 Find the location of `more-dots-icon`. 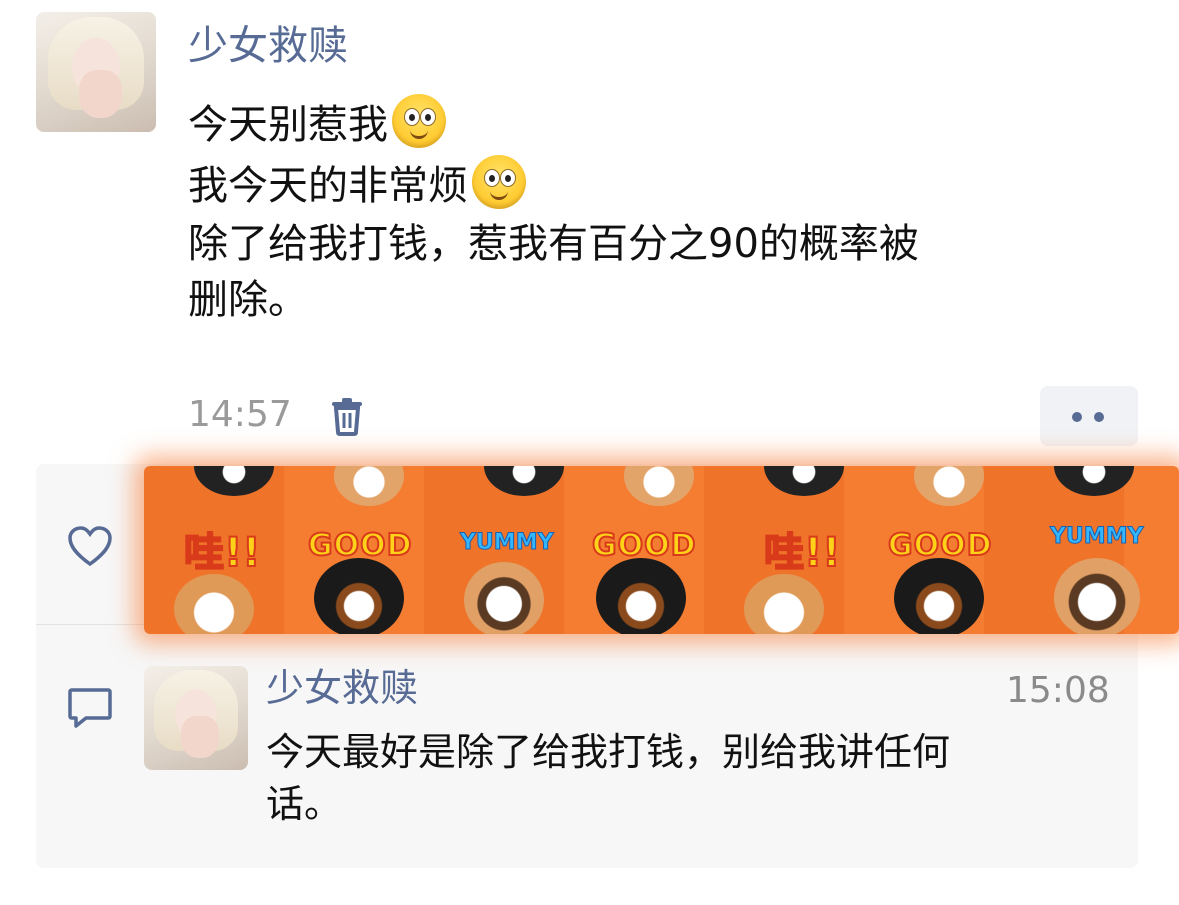

more-dots-icon is located at coordinates (1077, 417).